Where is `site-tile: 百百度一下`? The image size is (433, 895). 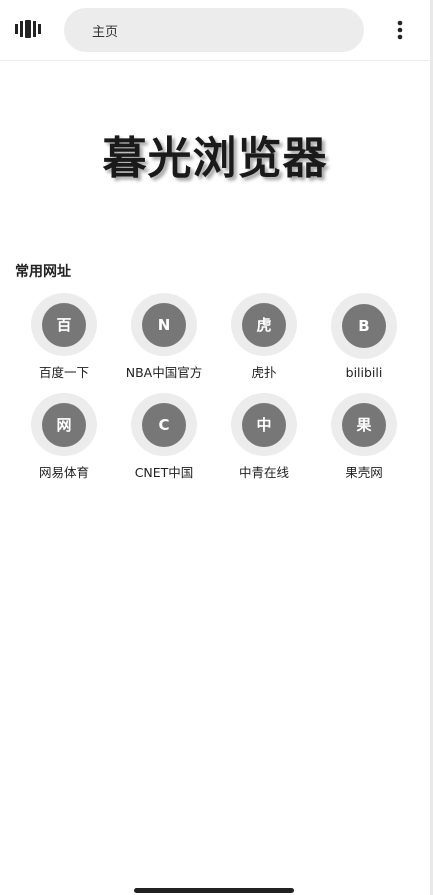
site-tile: 百百度一下 is located at coordinates (64, 337).